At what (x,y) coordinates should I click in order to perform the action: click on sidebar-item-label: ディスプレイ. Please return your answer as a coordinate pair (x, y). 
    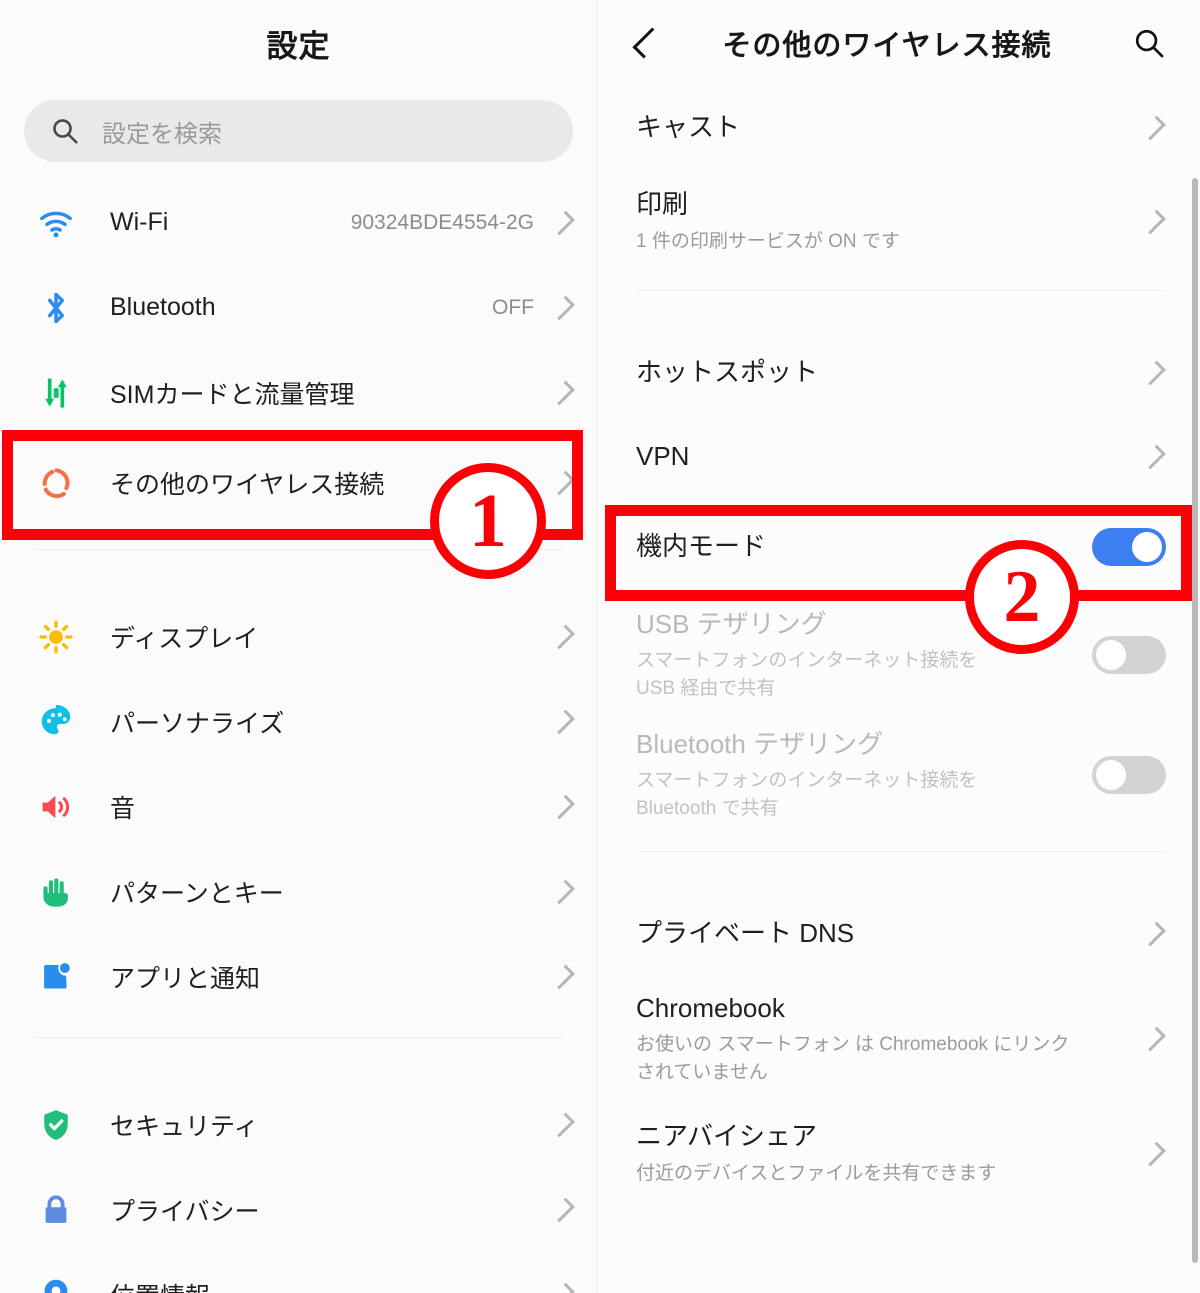
    Looking at the image, I should click on (184, 638).